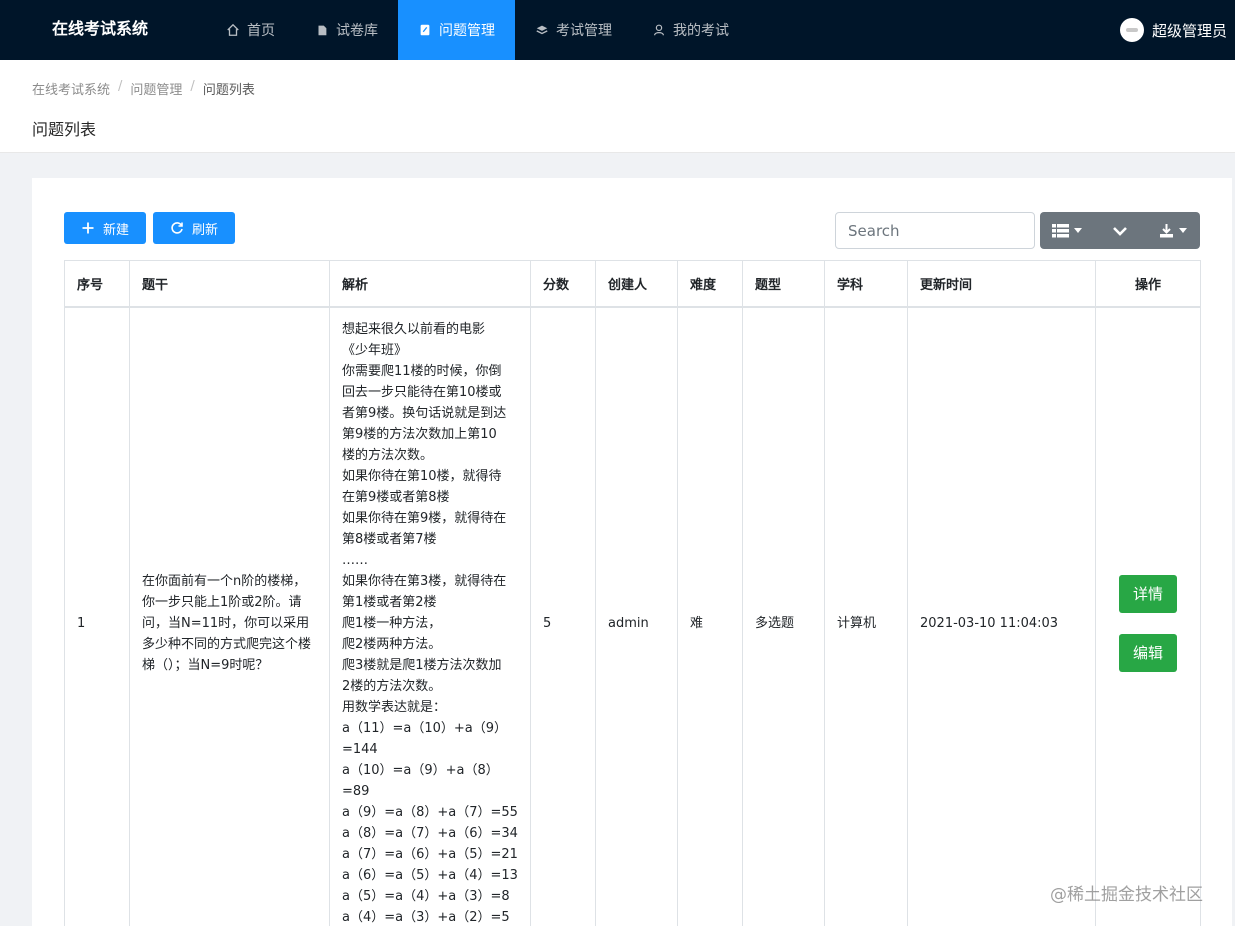  I want to click on refresh-icon, so click(177, 228).